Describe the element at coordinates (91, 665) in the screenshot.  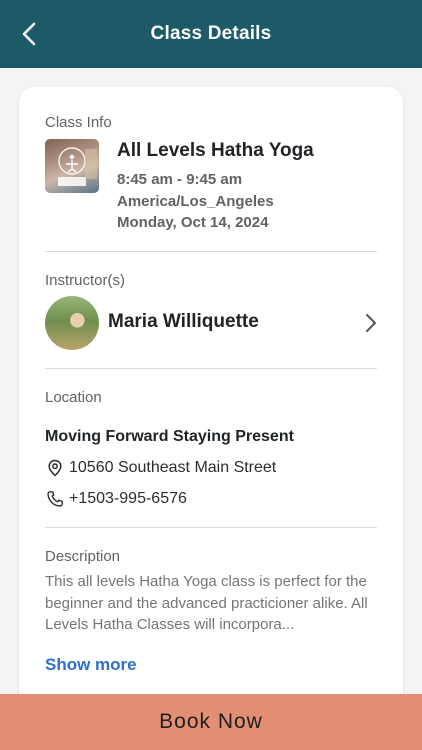
I see `show-more-link: Show more` at that location.